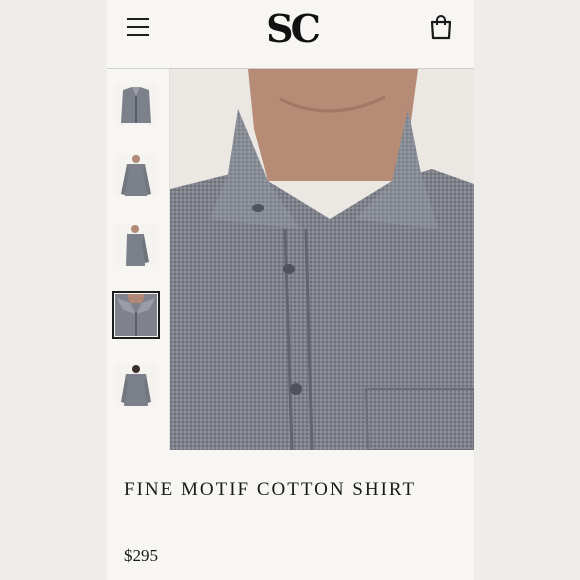  Describe the element at coordinates (141, 555) in the screenshot. I see `product-price: $295` at that location.